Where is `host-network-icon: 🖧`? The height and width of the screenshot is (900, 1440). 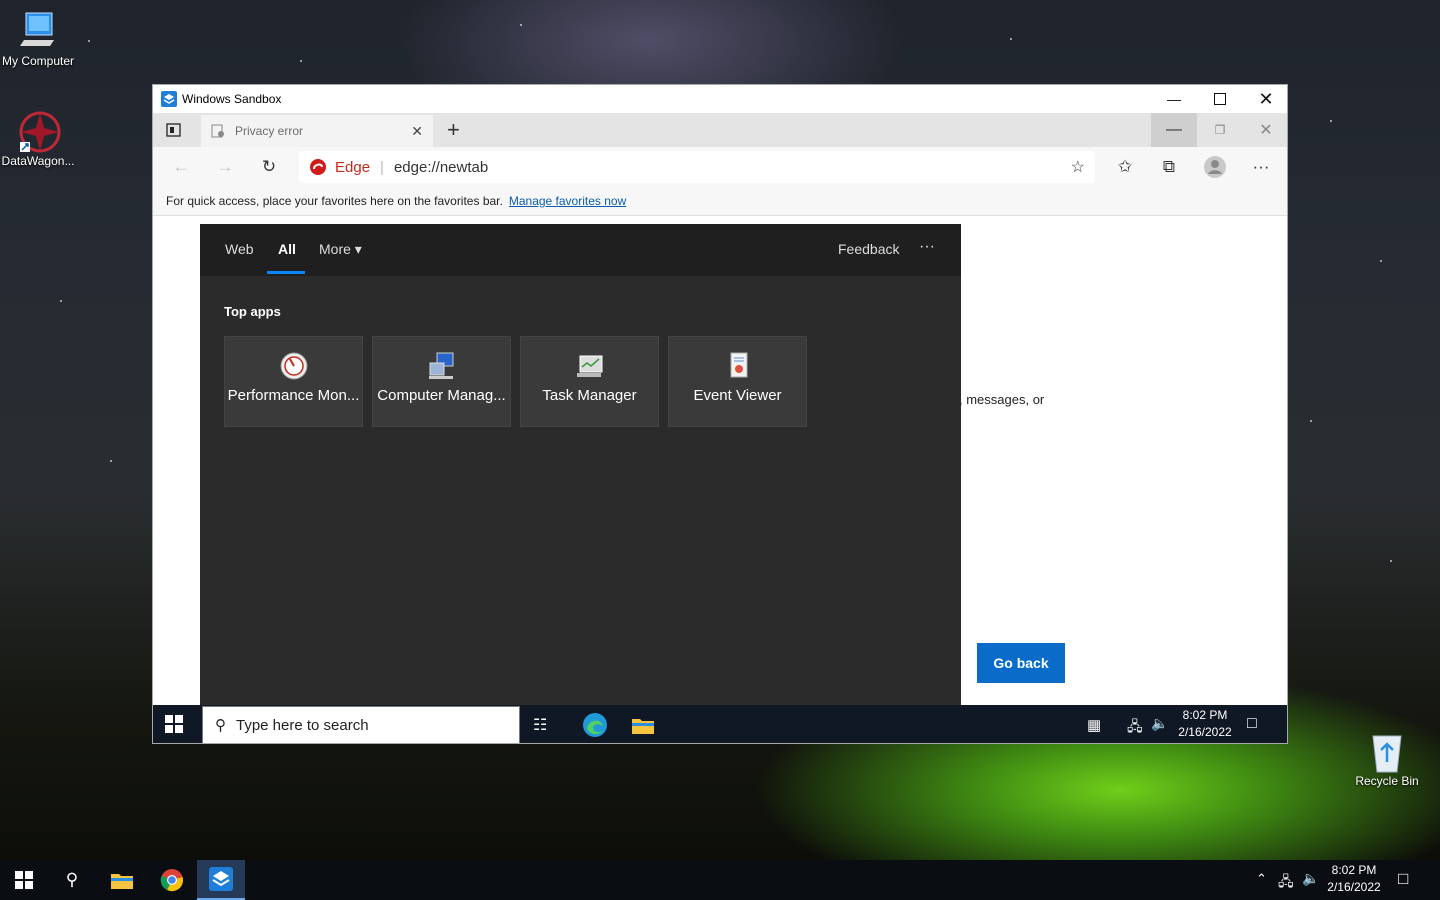
host-network-icon: 🖧 is located at coordinates (1286, 883).